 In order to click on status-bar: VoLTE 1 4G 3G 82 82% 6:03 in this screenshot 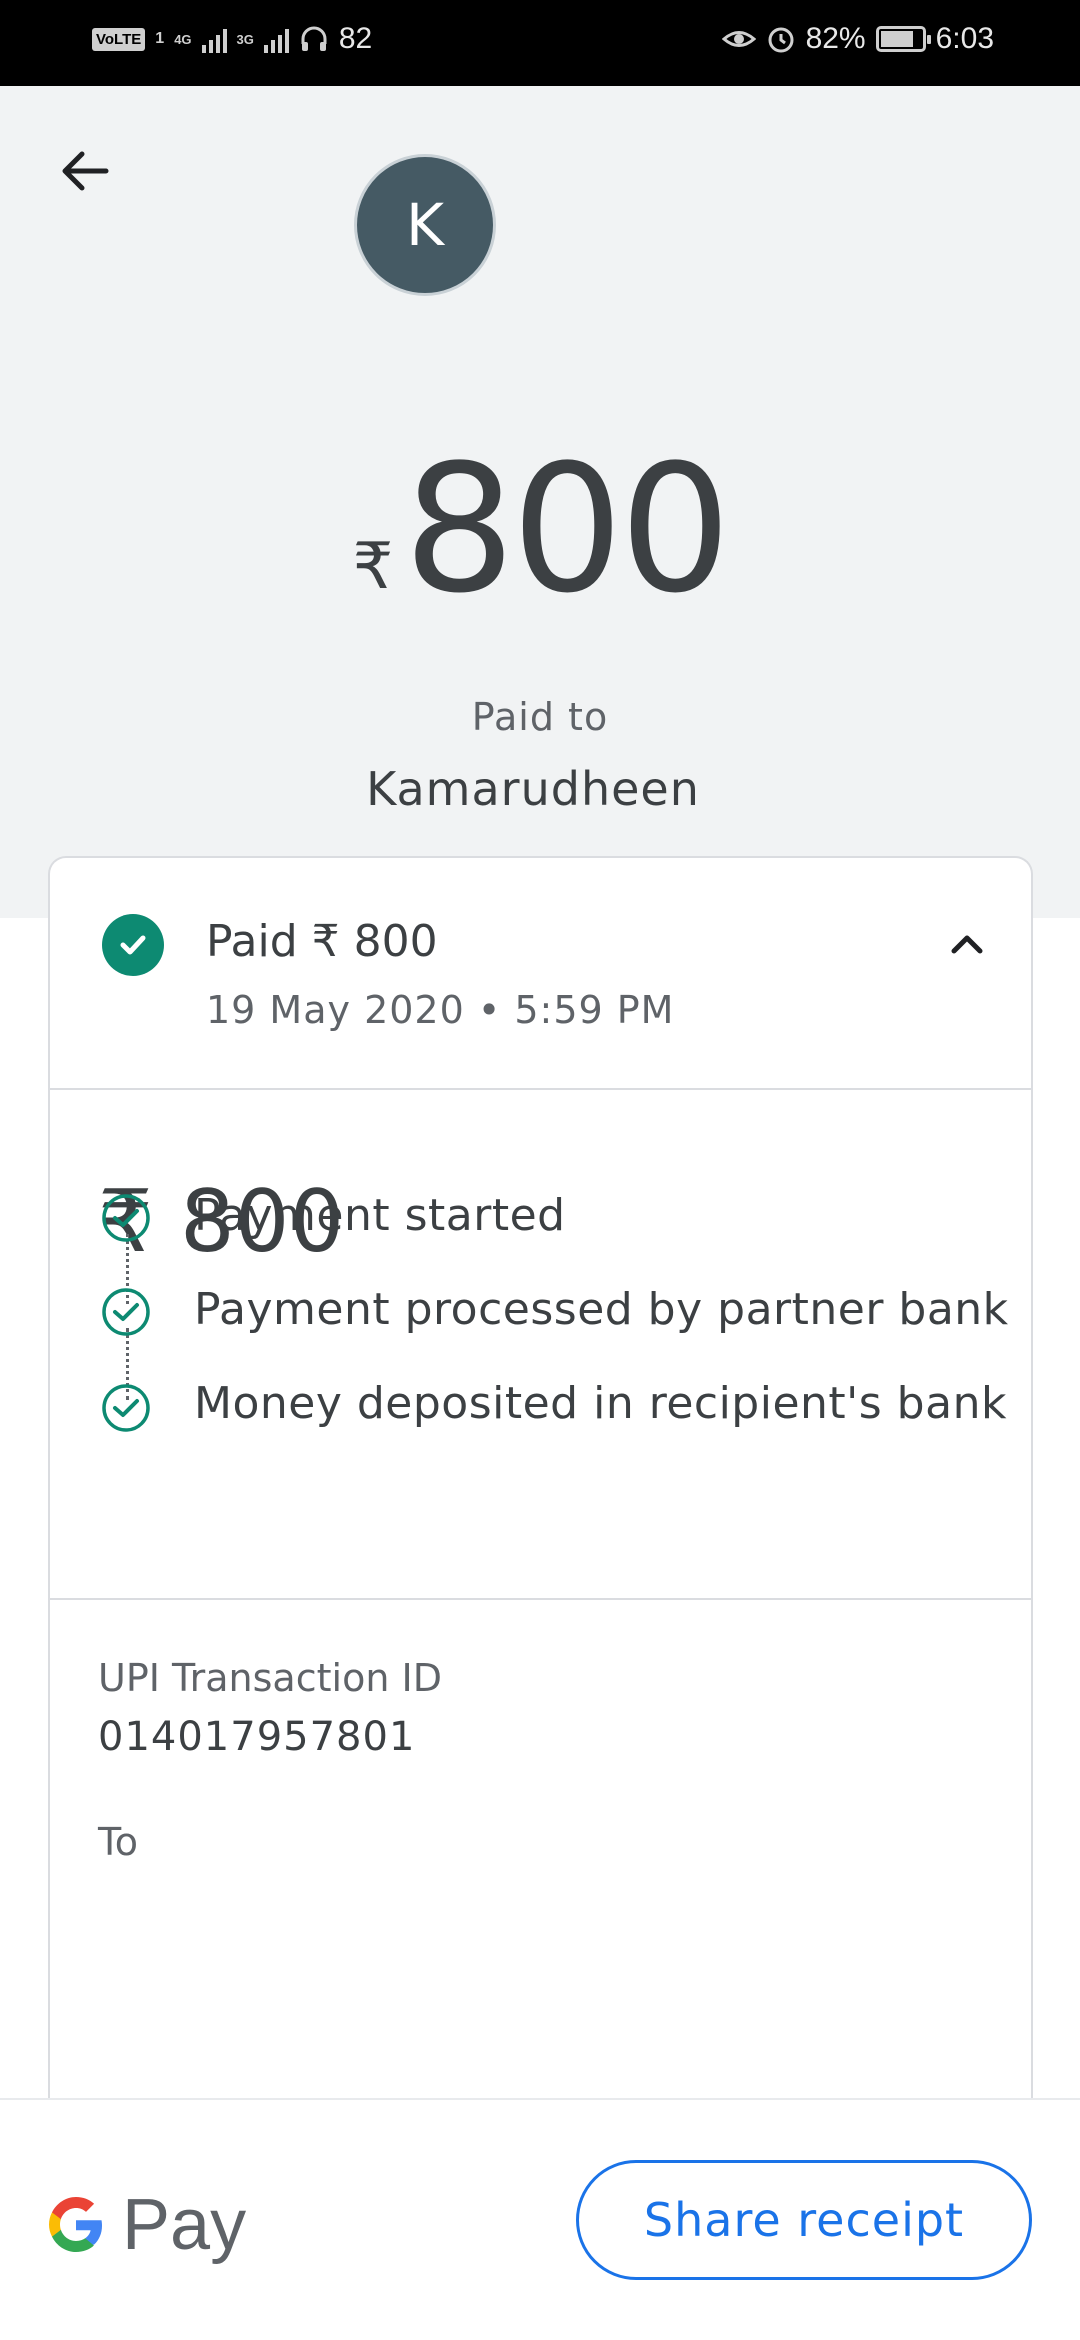, I will do `click(540, 43)`.